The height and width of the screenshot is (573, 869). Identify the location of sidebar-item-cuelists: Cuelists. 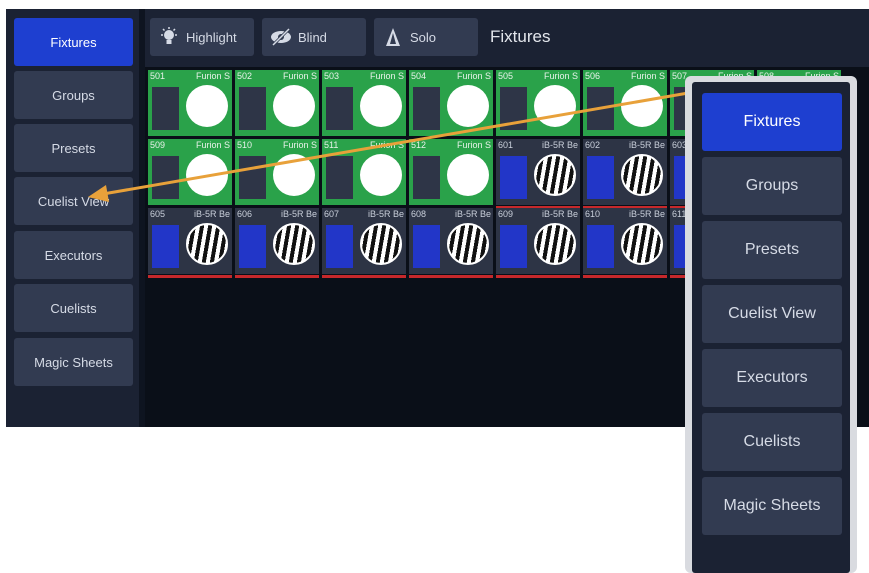
(73, 308).